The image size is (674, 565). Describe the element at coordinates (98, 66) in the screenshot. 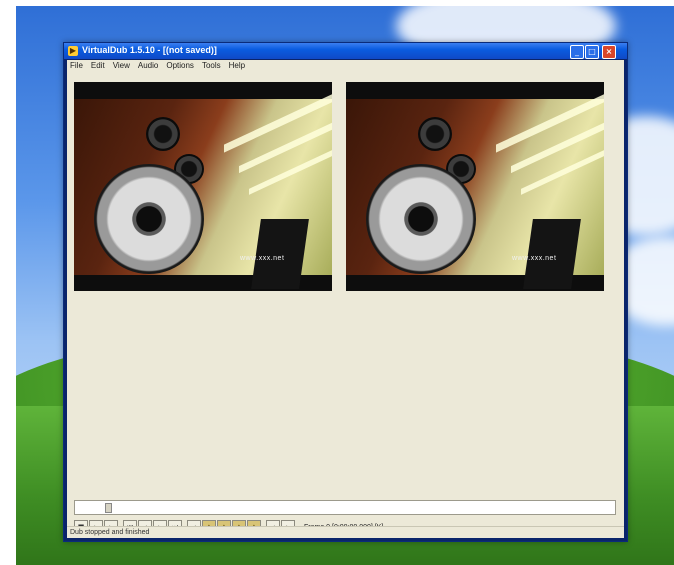

I see `menu-edit: Edit` at that location.